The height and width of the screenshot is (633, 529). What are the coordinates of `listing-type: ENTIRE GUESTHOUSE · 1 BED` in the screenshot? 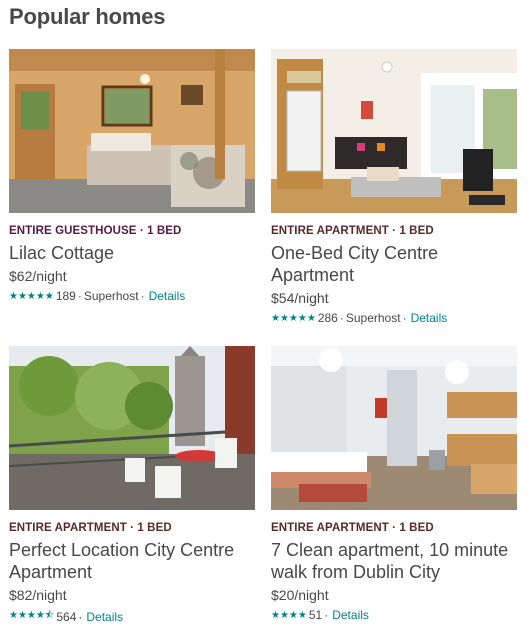 It's located at (95, 231).